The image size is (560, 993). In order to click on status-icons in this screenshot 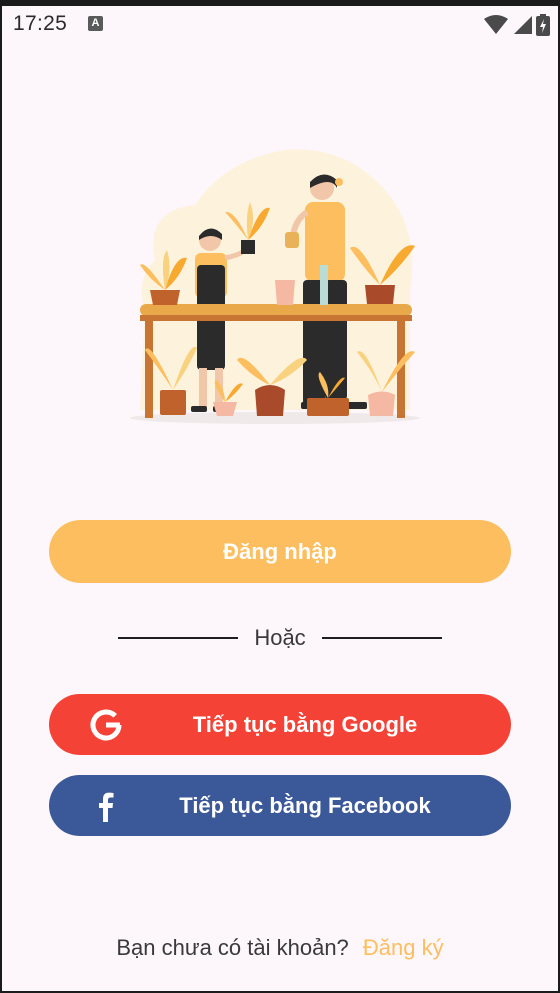, I will do `click(517, 25)`.